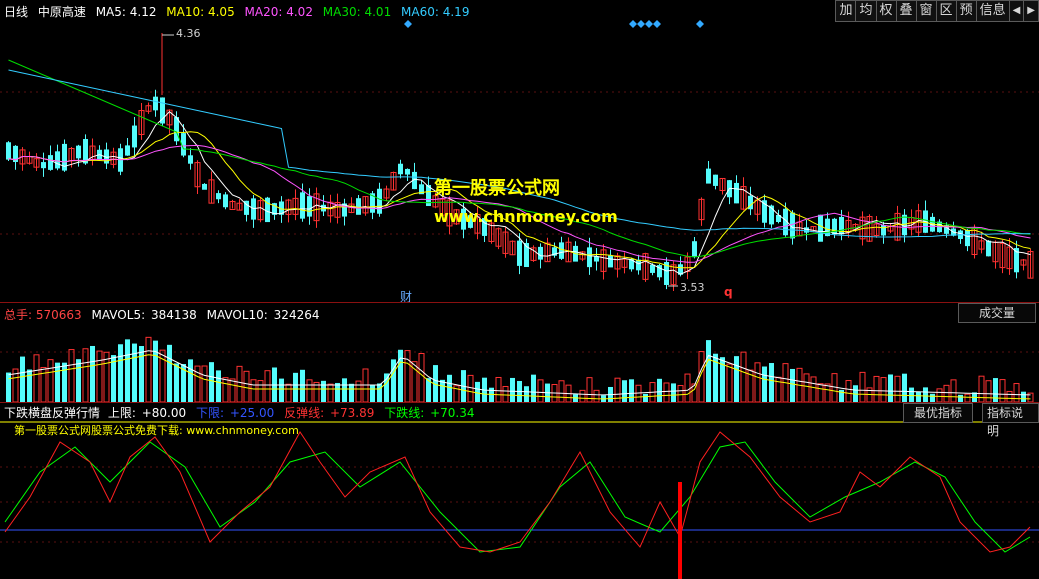 This screenshot has width=1039, height=579. I want to click on indicator-description-button: 指标说明, so click(1010, 420).